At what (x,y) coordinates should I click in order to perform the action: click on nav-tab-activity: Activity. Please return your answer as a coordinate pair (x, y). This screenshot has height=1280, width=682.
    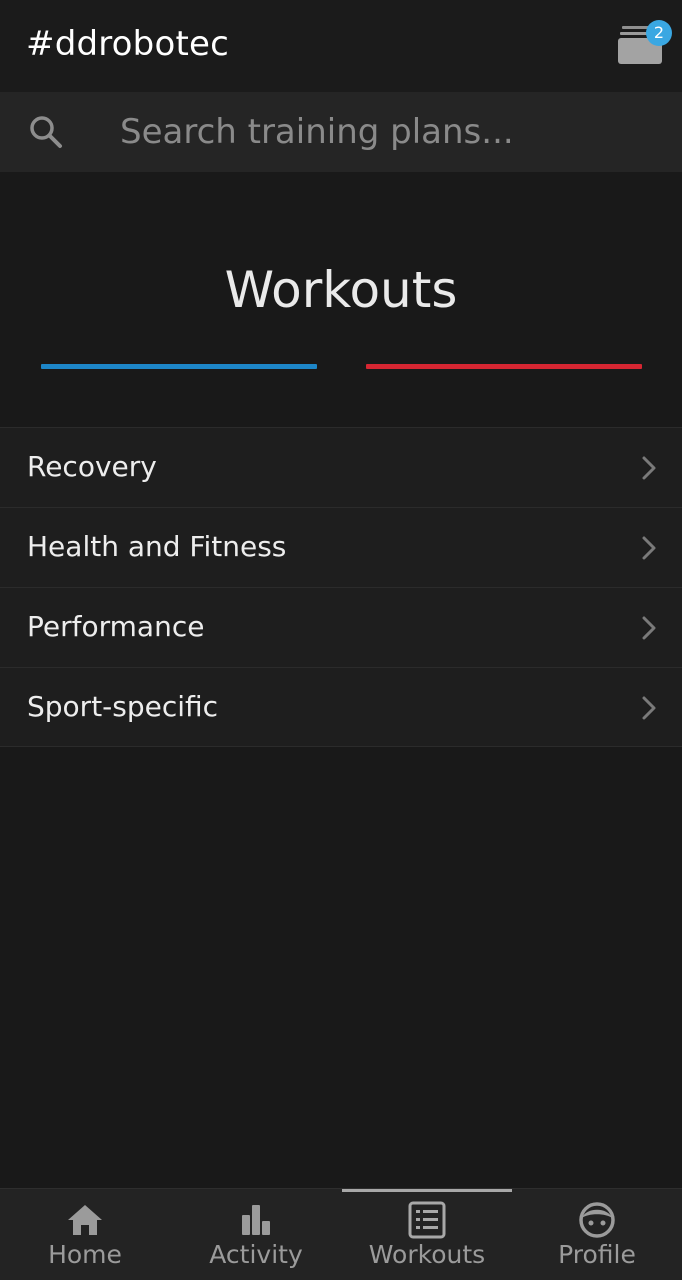
    Looking at the image, I should click on (256, 1234).